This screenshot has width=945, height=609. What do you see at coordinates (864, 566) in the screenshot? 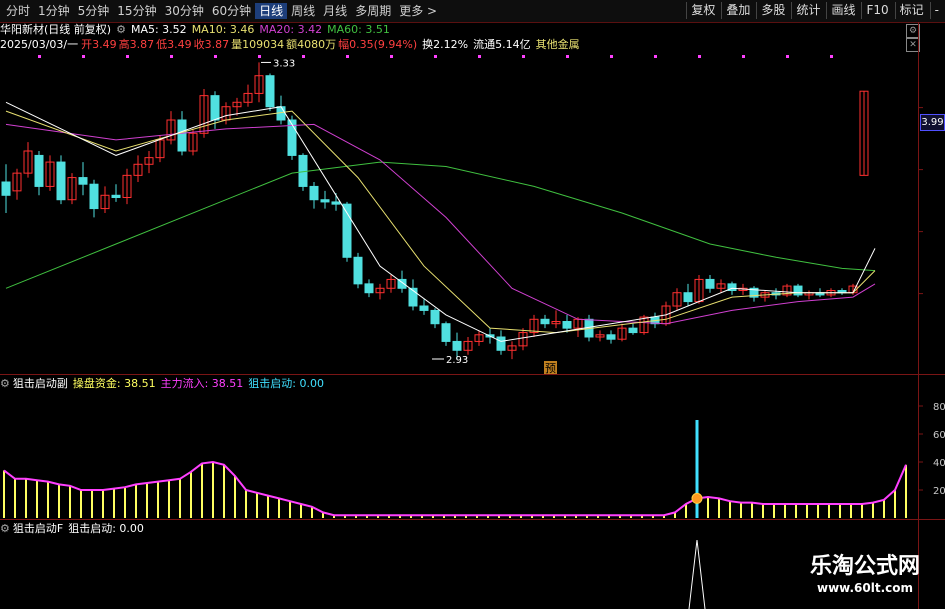
I see `watermark-cn: 乐淘公式网` at bounding box center [864, 566].